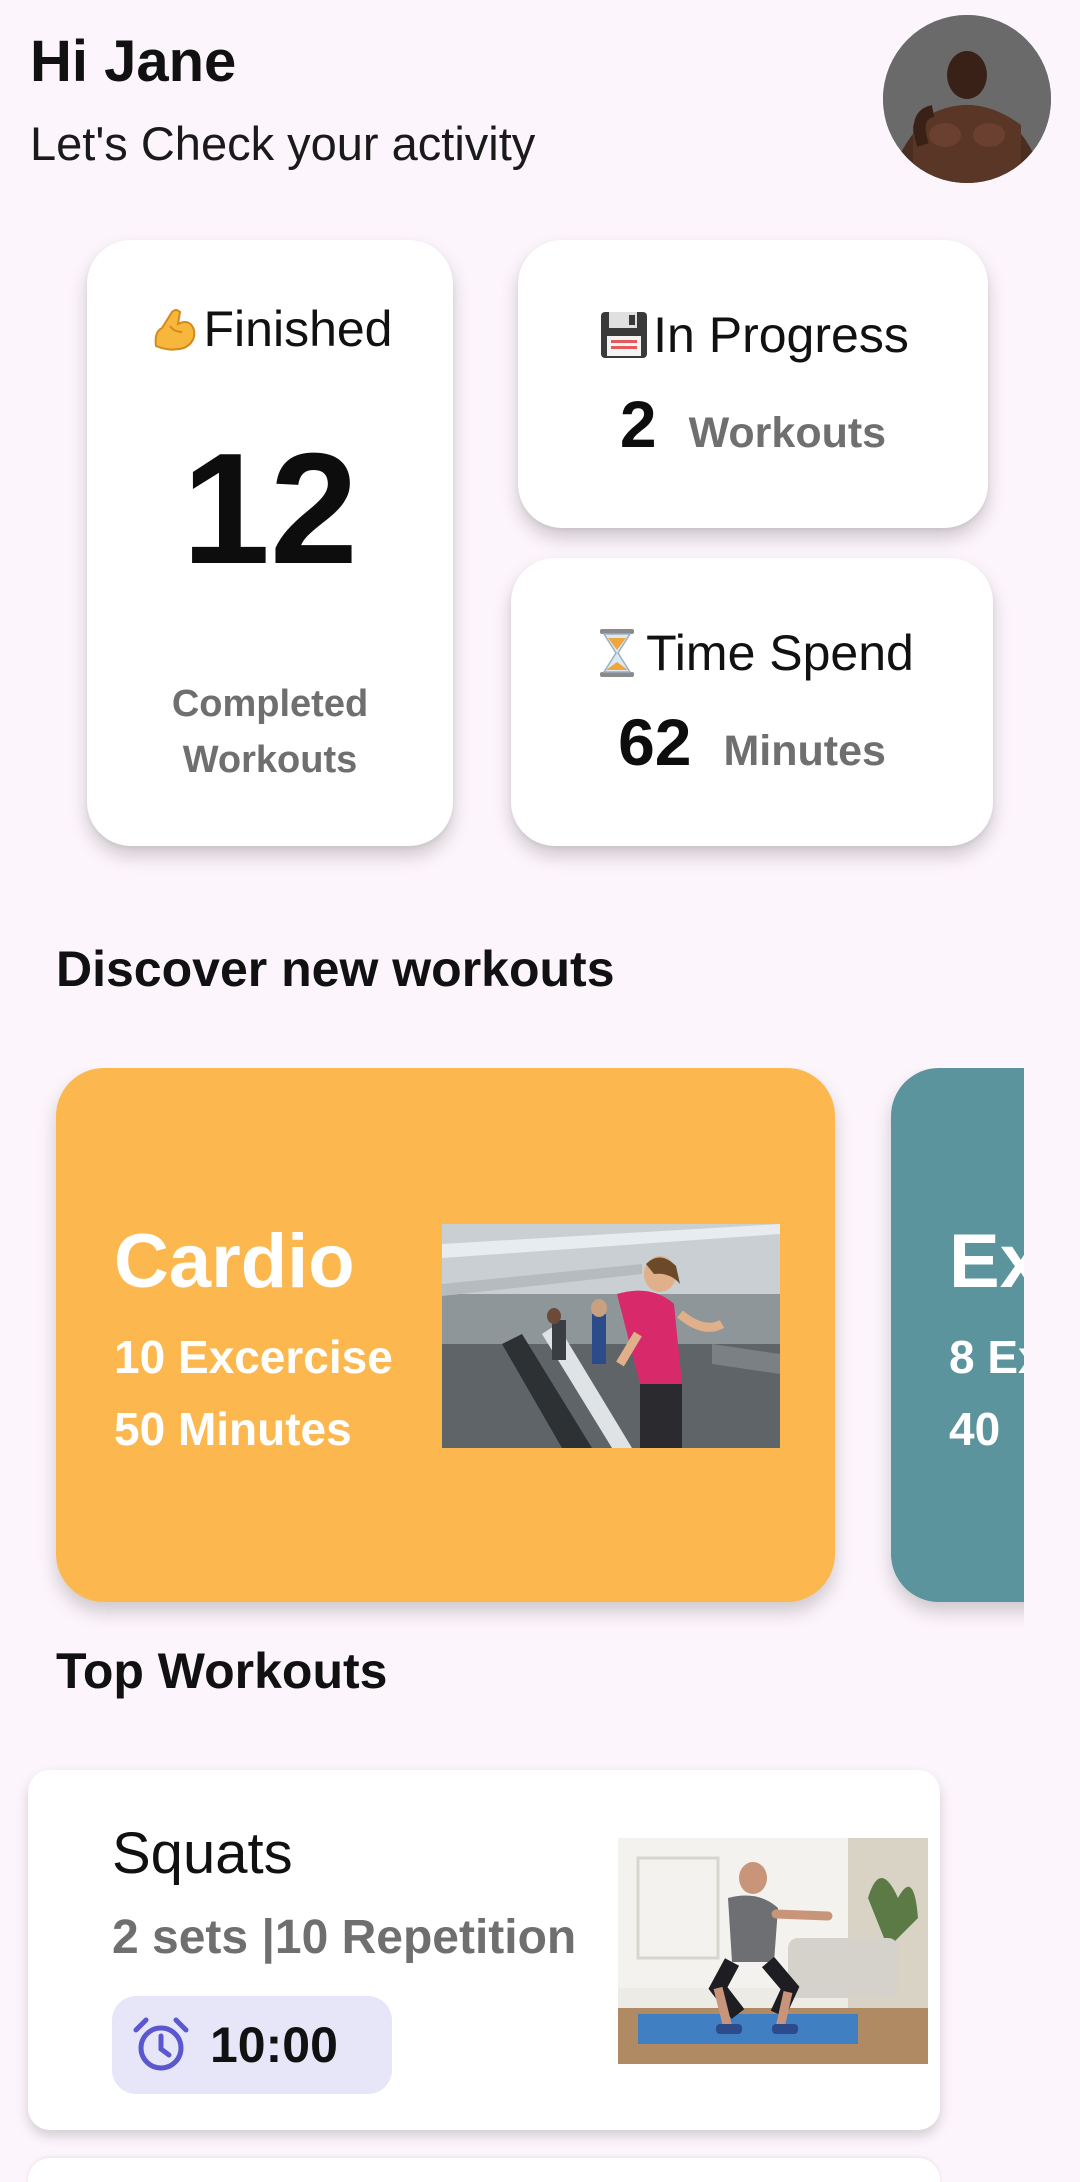 This screenshot has height=2182, width=1080. Describe the element at coordinates (787, 433) in the screenshot. I see `in-progress-unit: Workouts` at that location.